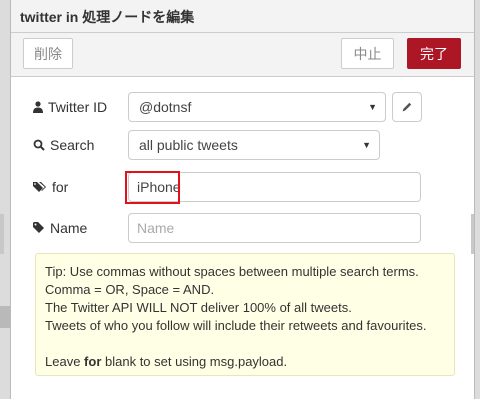 Image resolution: width=480 pixels, height=399 pixels. I want to click on edit-twitter-config-button, so click(407, 107).